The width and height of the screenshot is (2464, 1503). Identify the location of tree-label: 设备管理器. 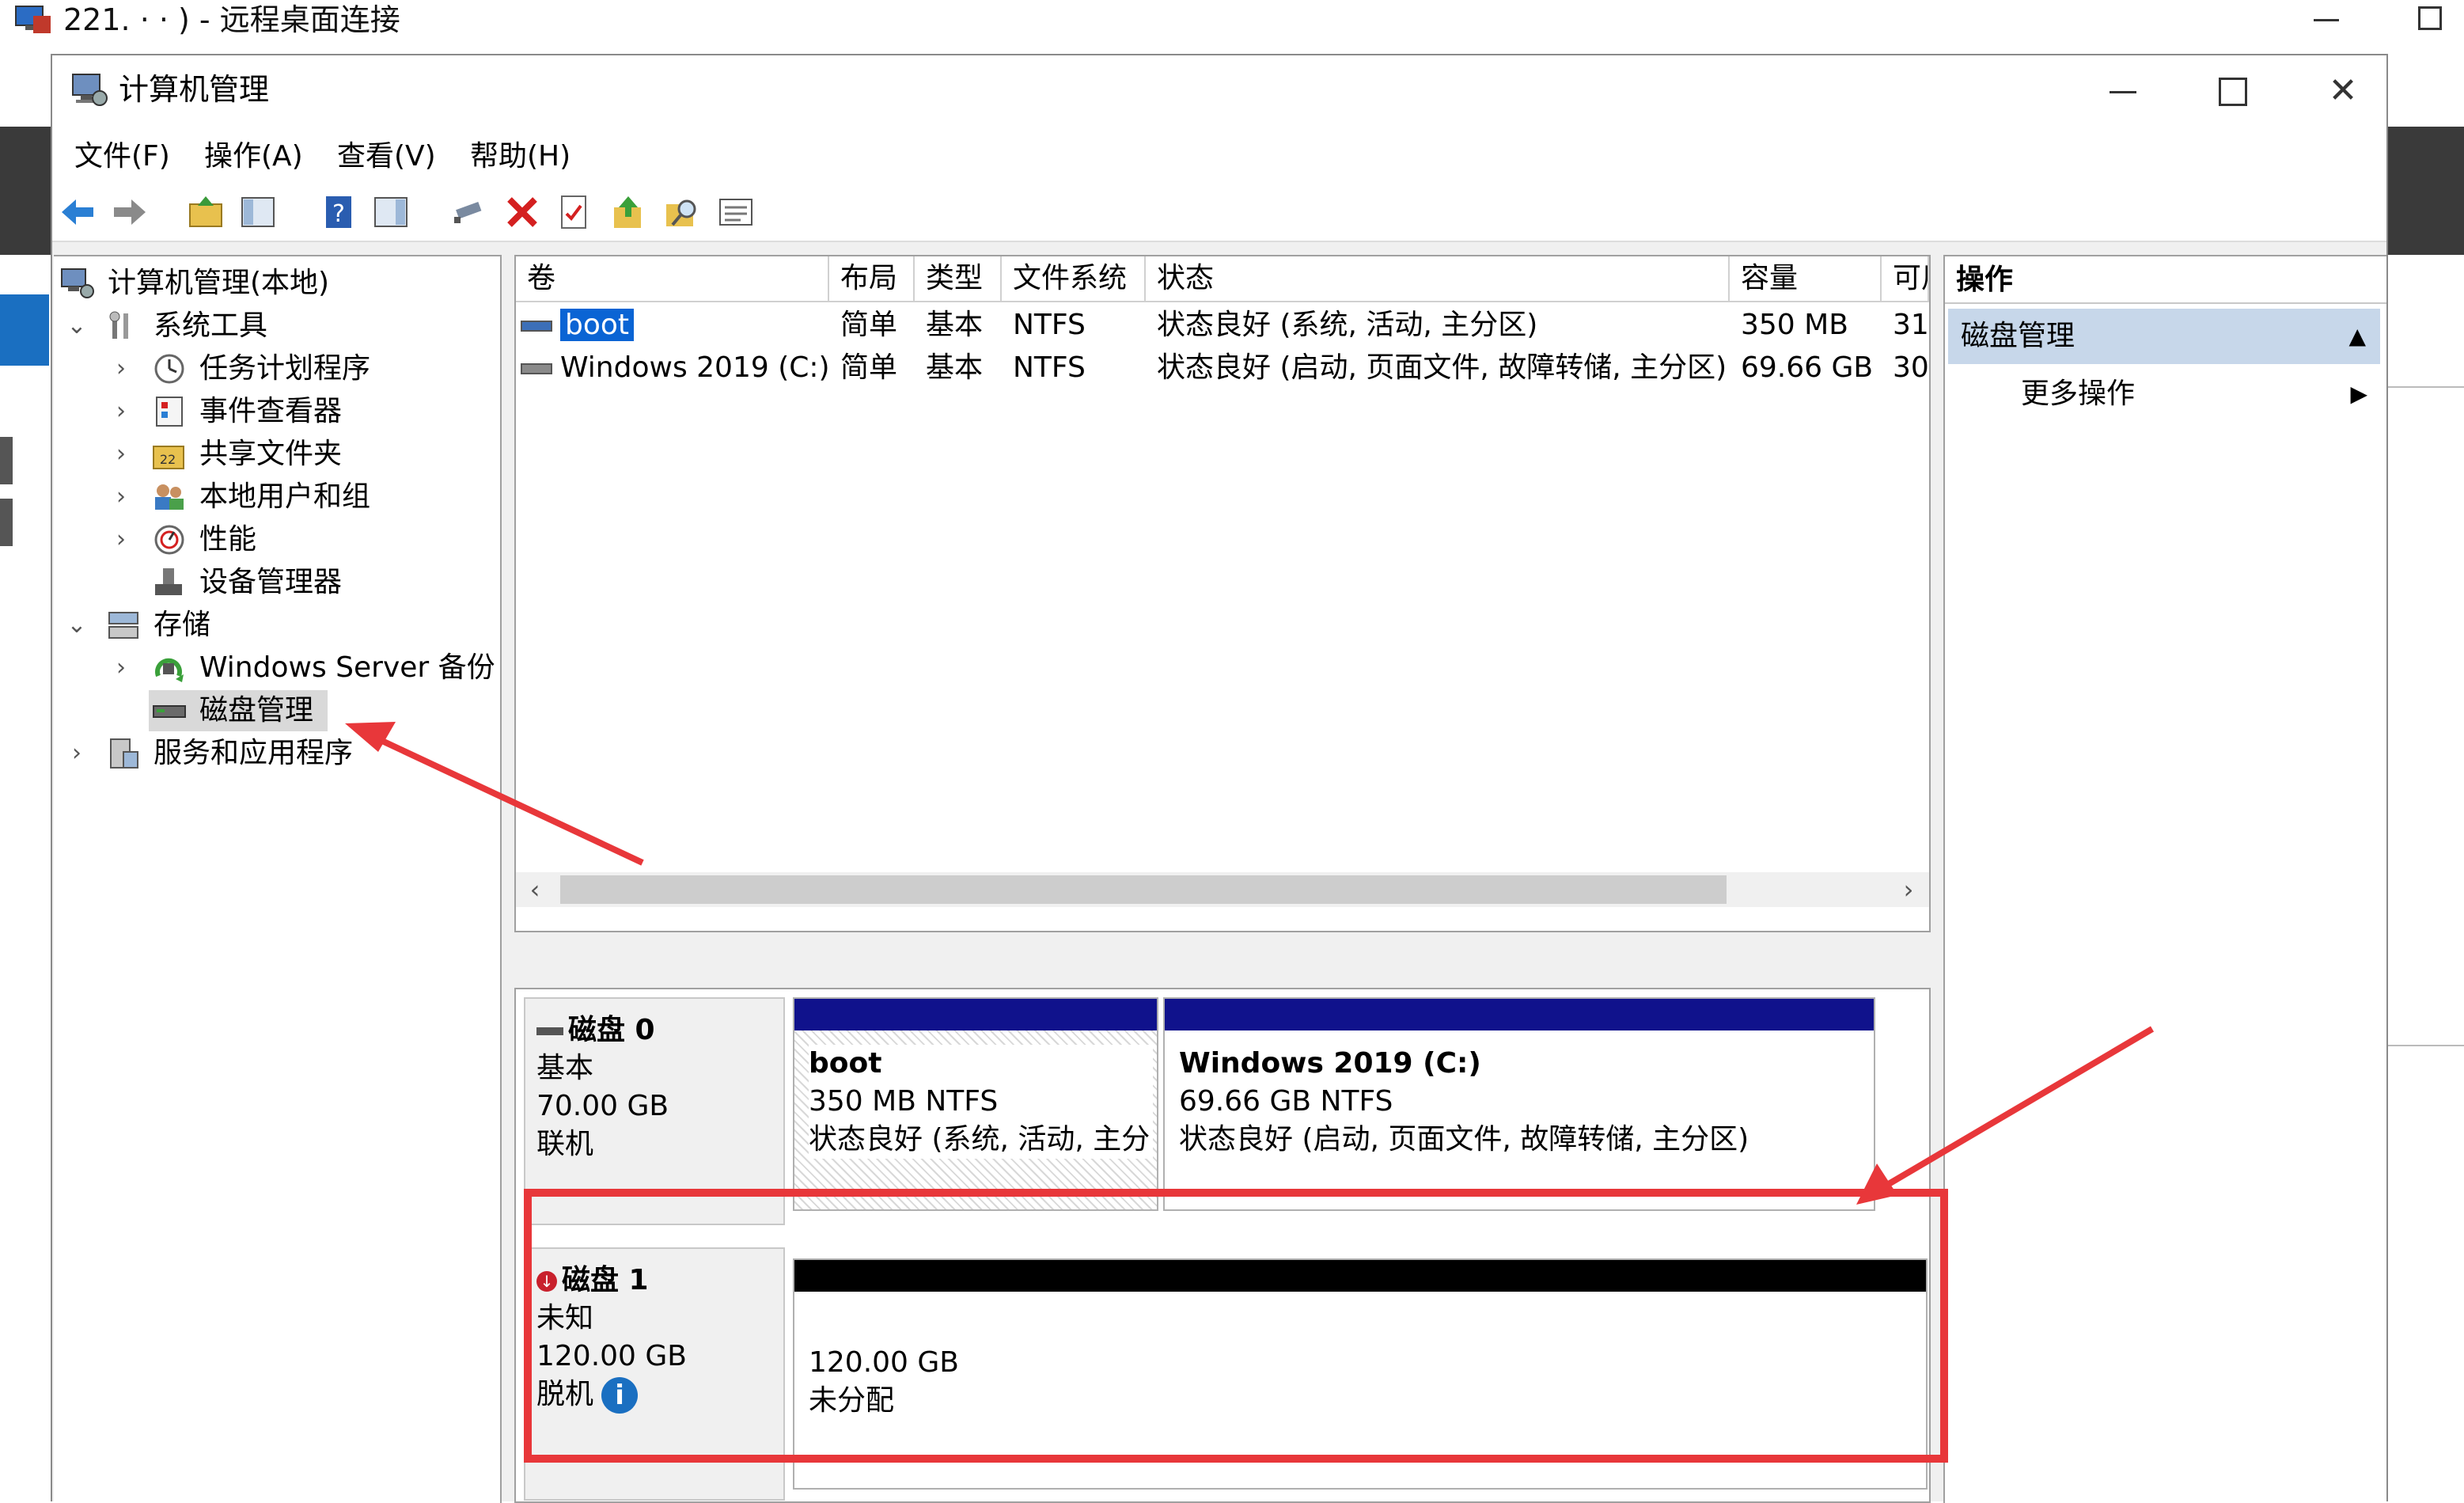
(271, 582).